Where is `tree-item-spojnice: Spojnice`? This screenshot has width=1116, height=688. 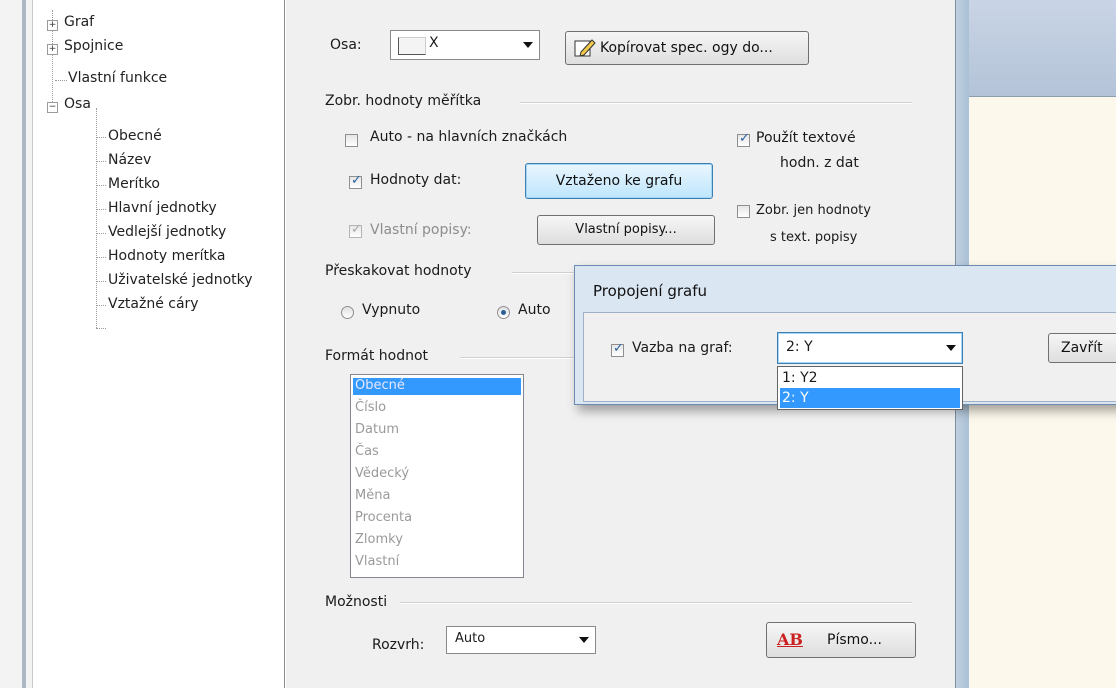 tree-item-spojnice: Spojnice is located at coordinates (93, 46).